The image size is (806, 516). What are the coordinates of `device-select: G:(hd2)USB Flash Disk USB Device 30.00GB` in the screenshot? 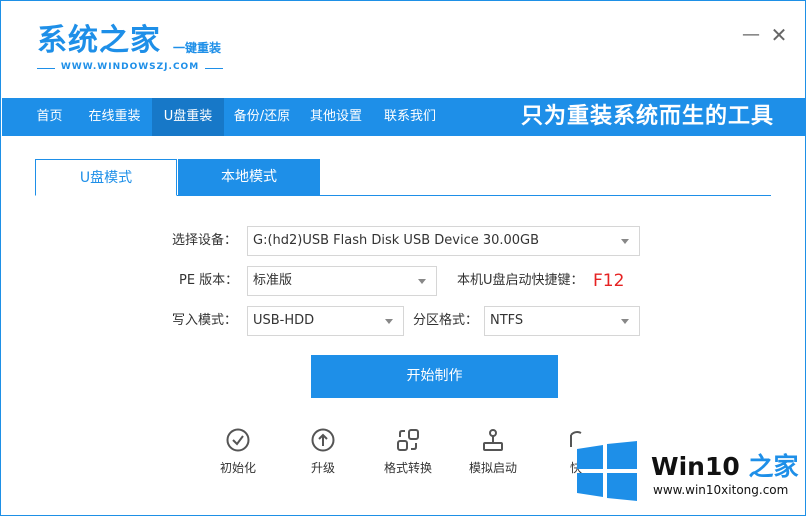 It's located at (443, 241).